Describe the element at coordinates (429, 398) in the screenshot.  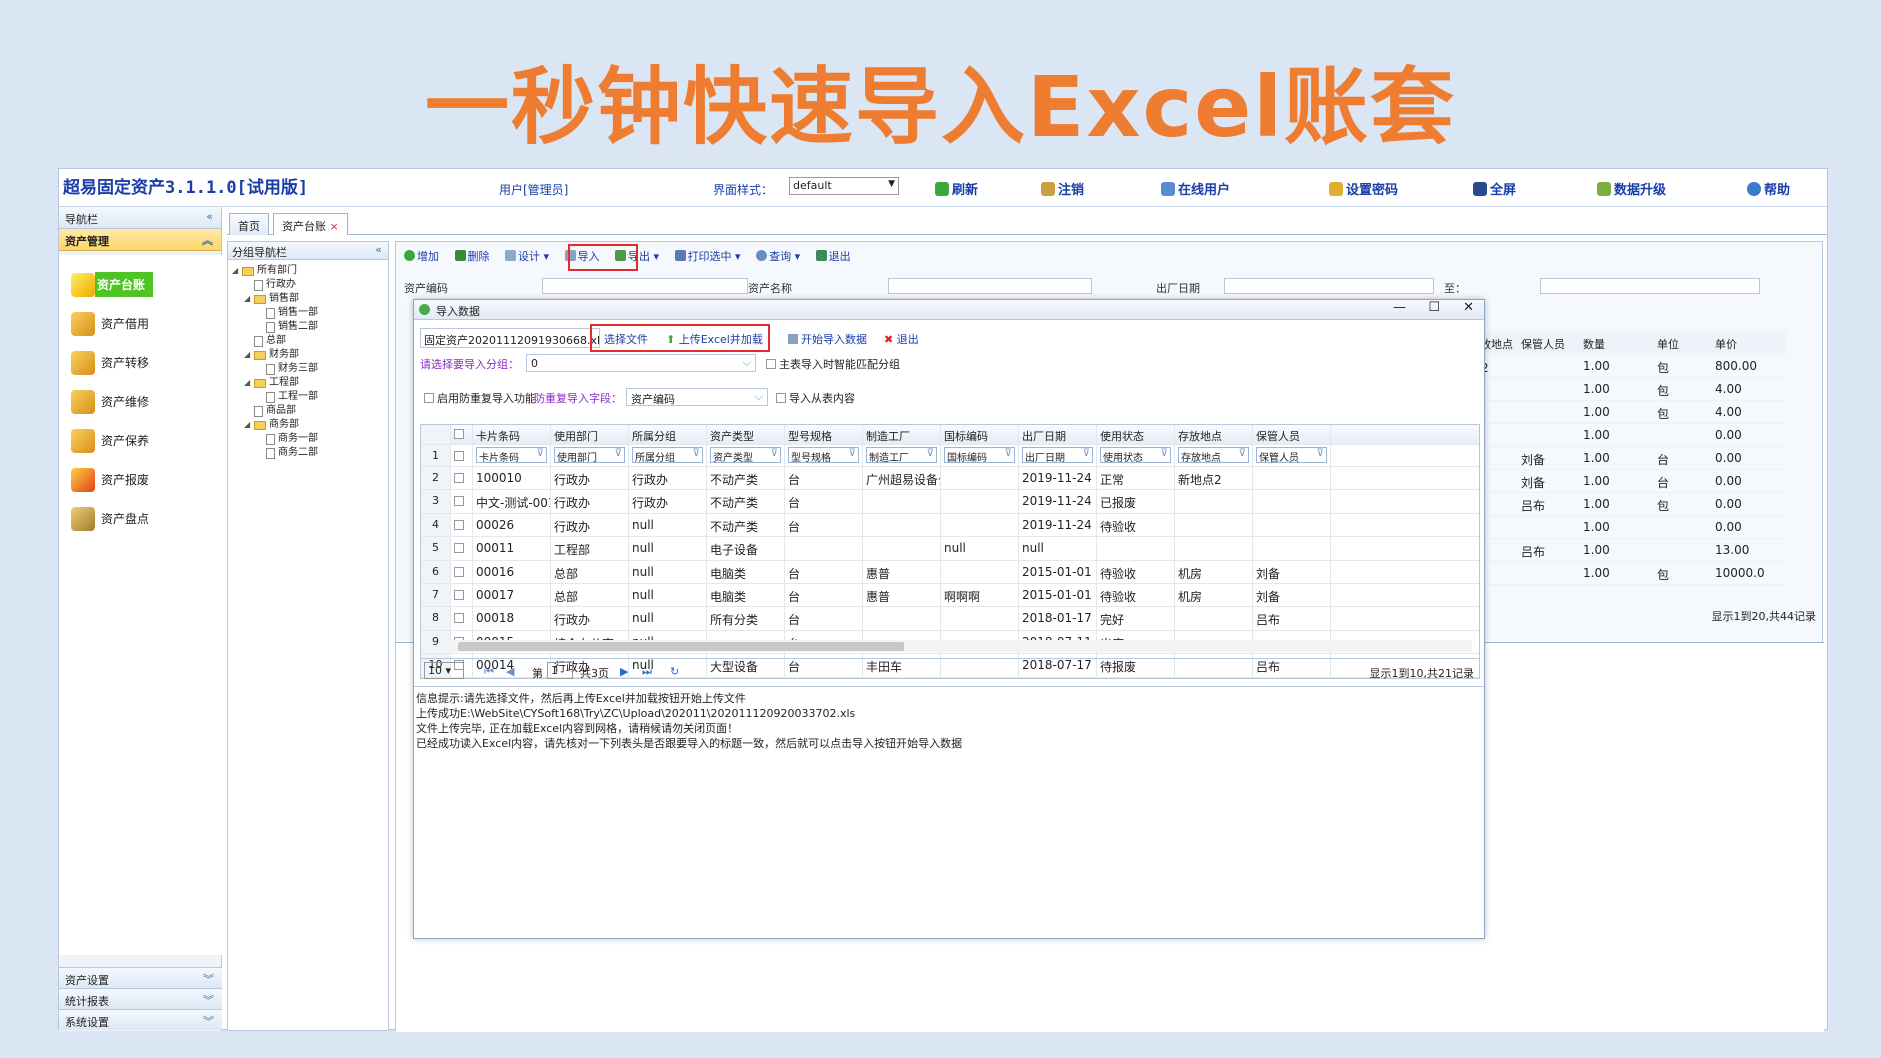
I see `checkbox` at that location.